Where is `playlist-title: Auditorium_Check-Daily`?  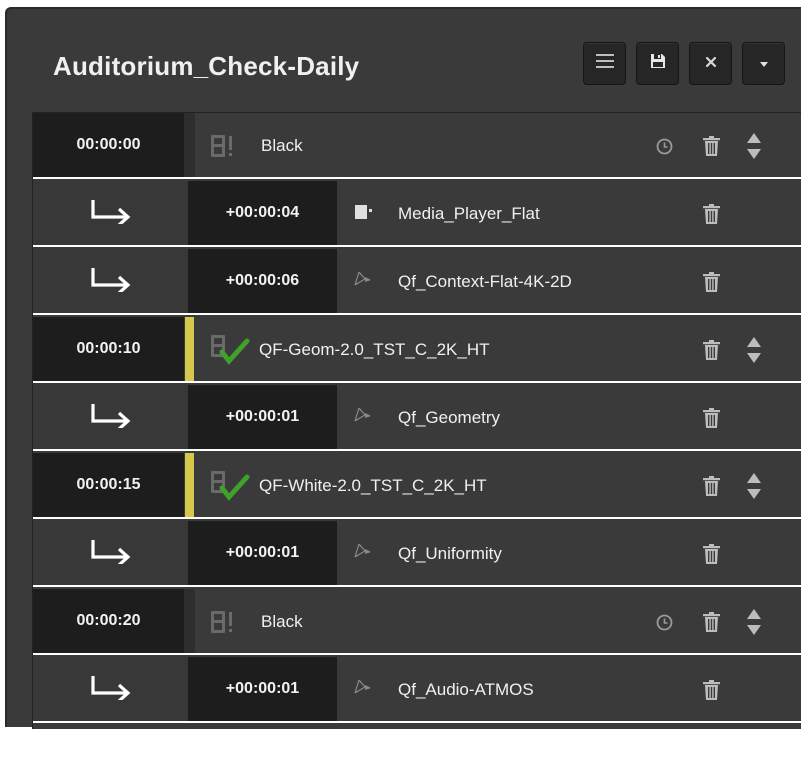 playlist-title: Auditorium_Check-Daily is located at coordinates (206, 66).